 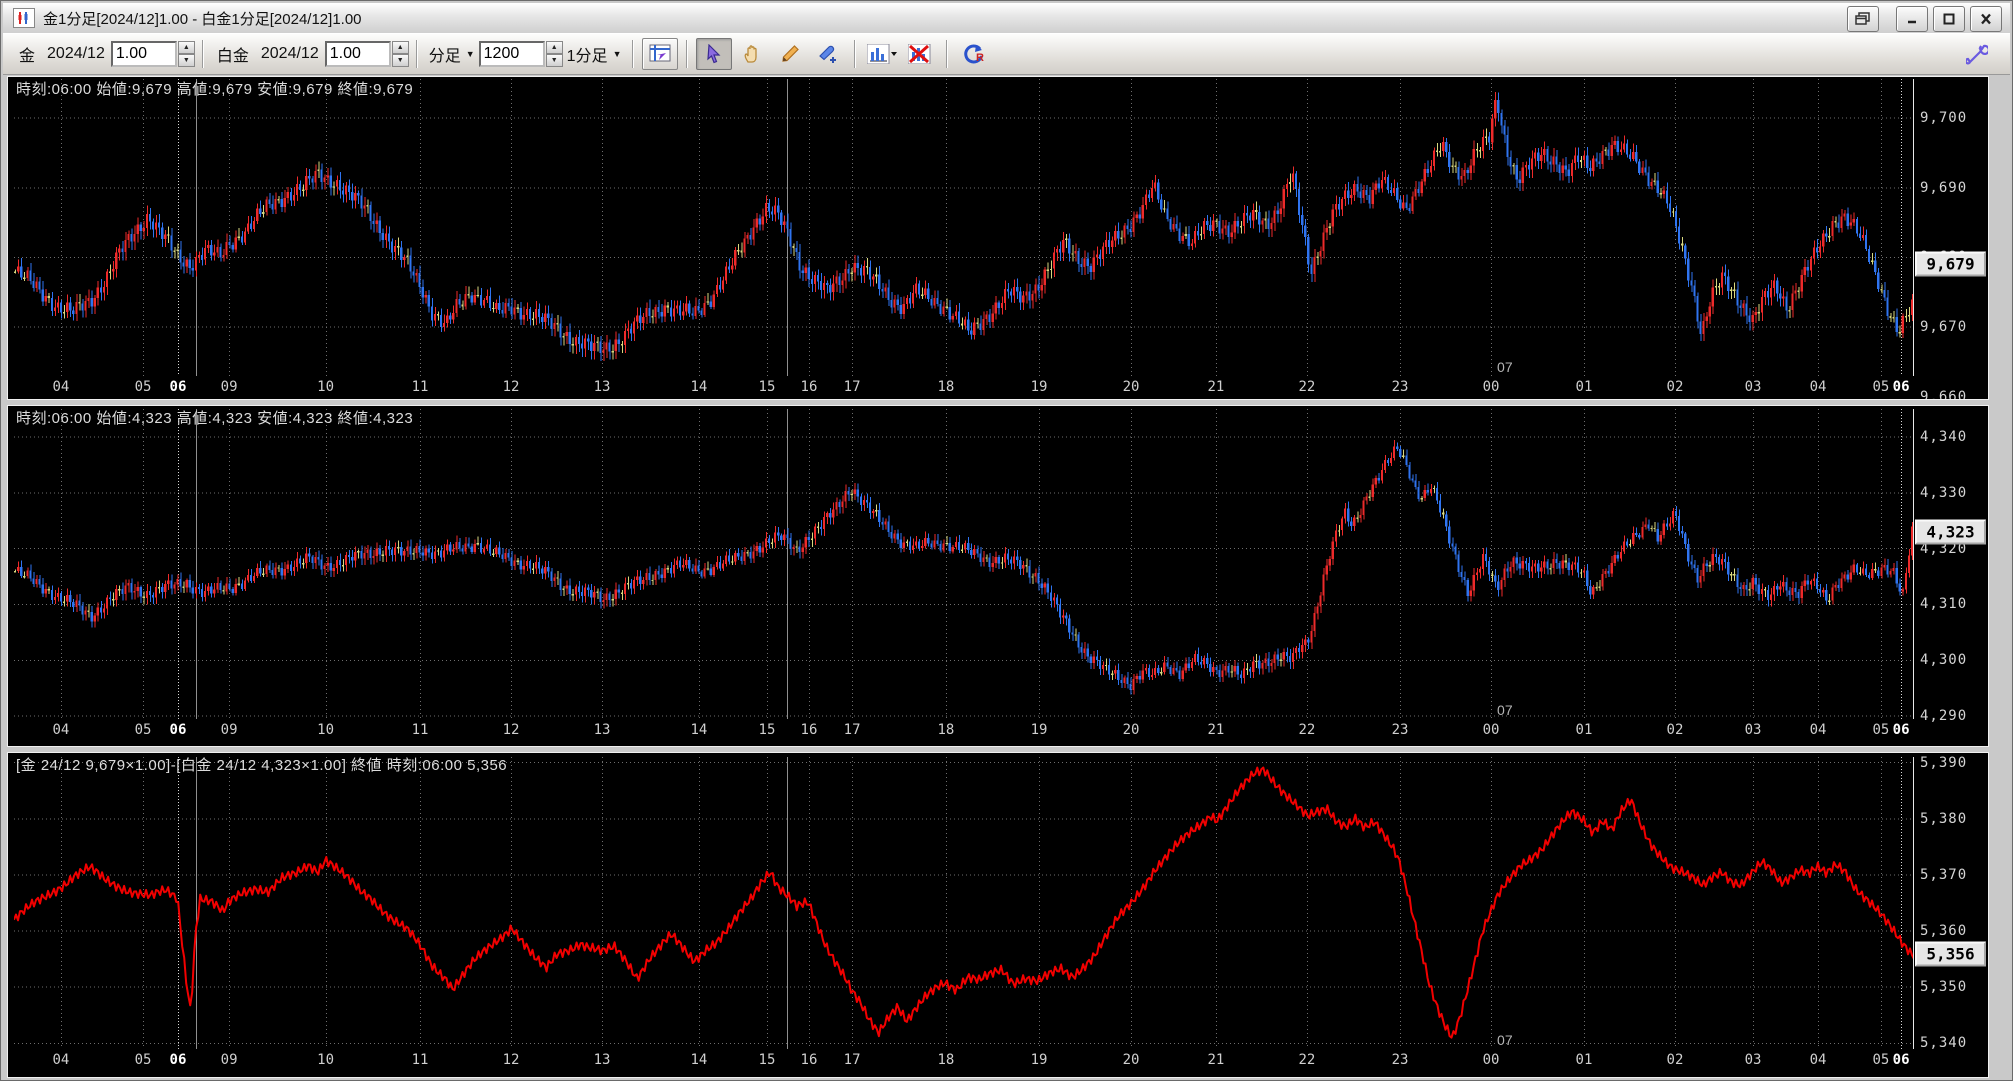 What do you see at coordinates (1006, 18) in the screenshot?
I see `title-bar: 金1分足[2024/12]1.00 - 白金1分足[2024/12]1.00` at bounding box center [1006, 18].